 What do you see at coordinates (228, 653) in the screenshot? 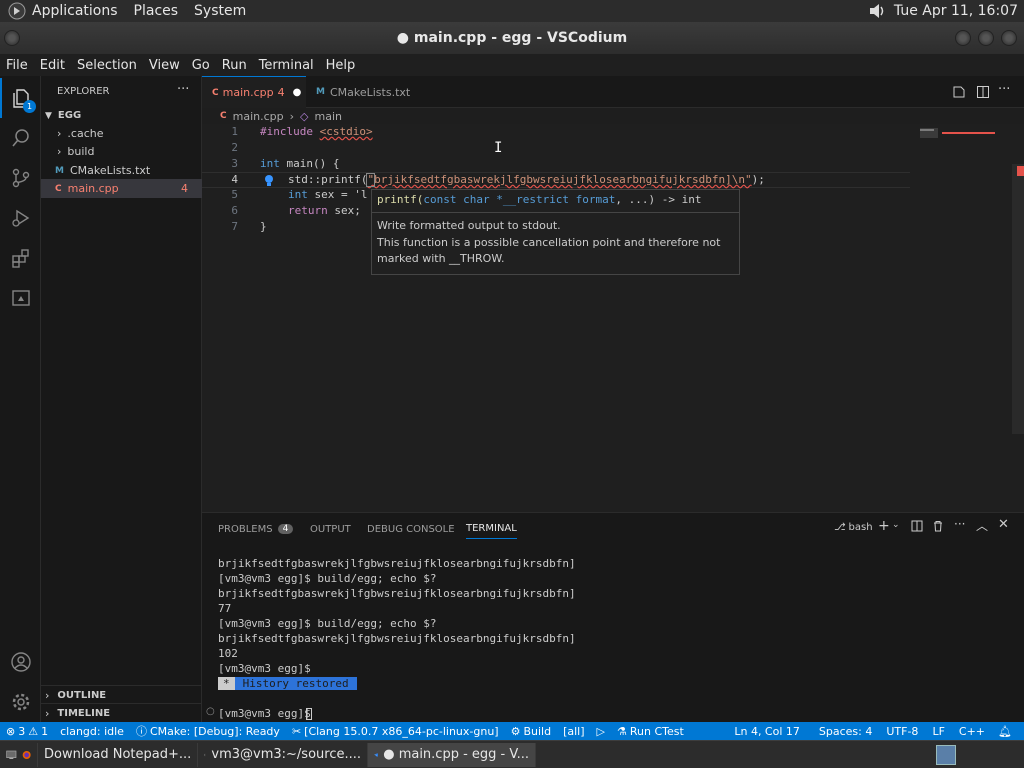
I see `terminal-line: 102` at bounding box center [228, 653].